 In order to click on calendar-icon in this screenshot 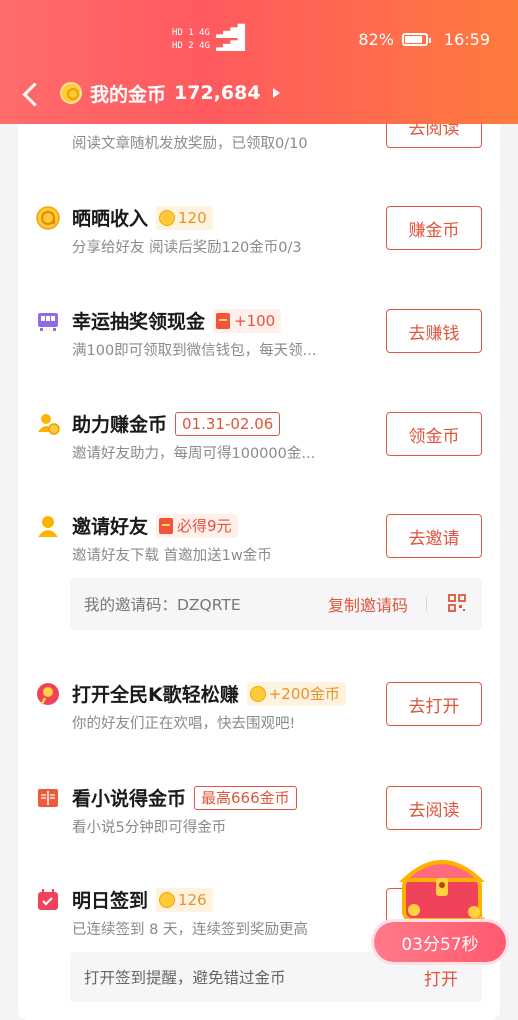, I will do `click(48, 899)`.